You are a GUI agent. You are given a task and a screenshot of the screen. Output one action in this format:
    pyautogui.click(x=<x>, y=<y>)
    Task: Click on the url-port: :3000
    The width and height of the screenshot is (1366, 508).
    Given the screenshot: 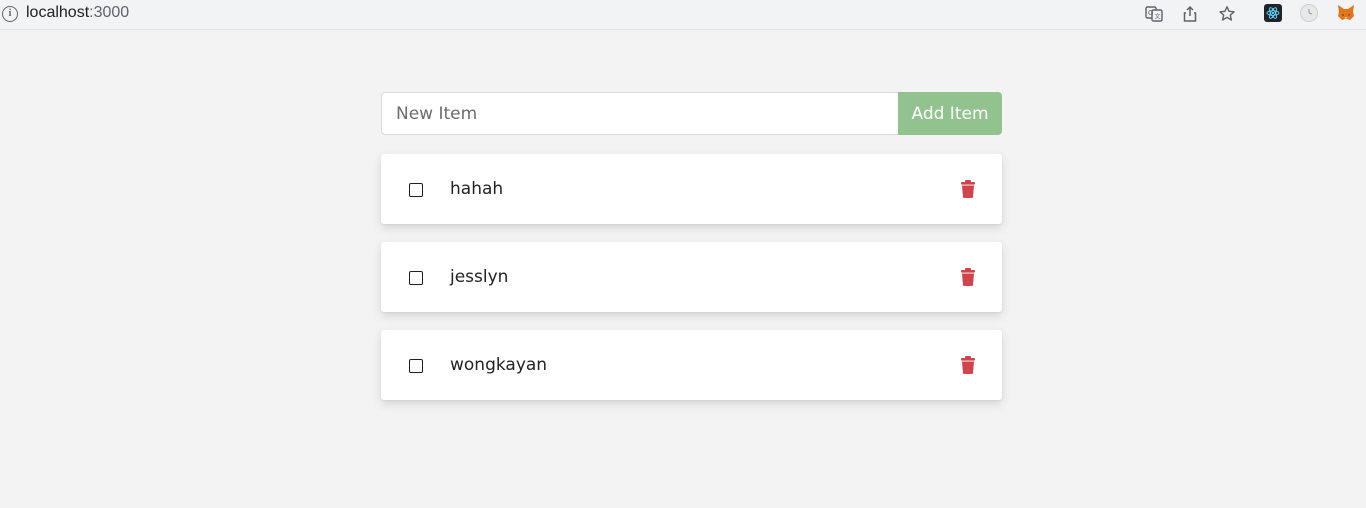 What is the action you would take?
    pyautogui.click(x=109, y=12)
    